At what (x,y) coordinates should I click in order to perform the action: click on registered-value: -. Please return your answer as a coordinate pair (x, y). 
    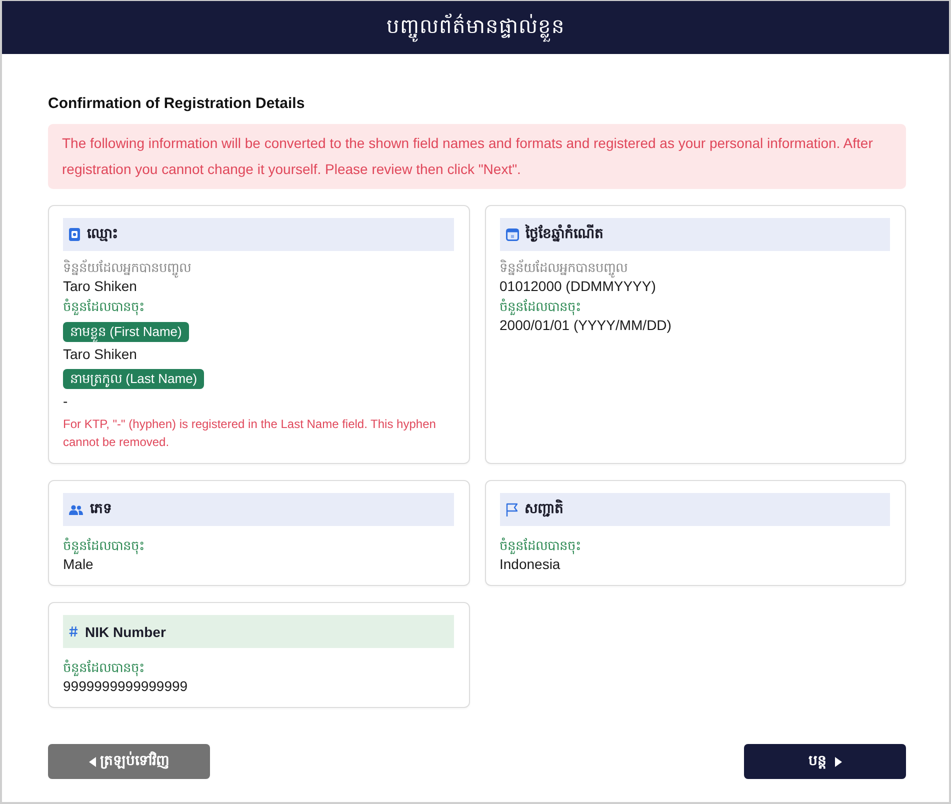
    Looking at the image, I should click on (65, 401).